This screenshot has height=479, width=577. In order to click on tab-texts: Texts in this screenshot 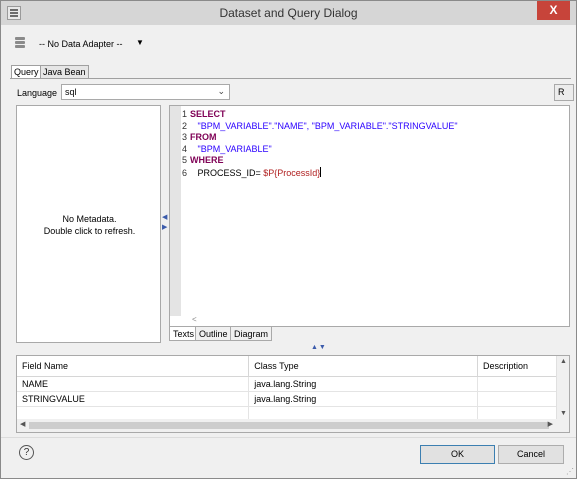, I will do `click(184, 334)`.